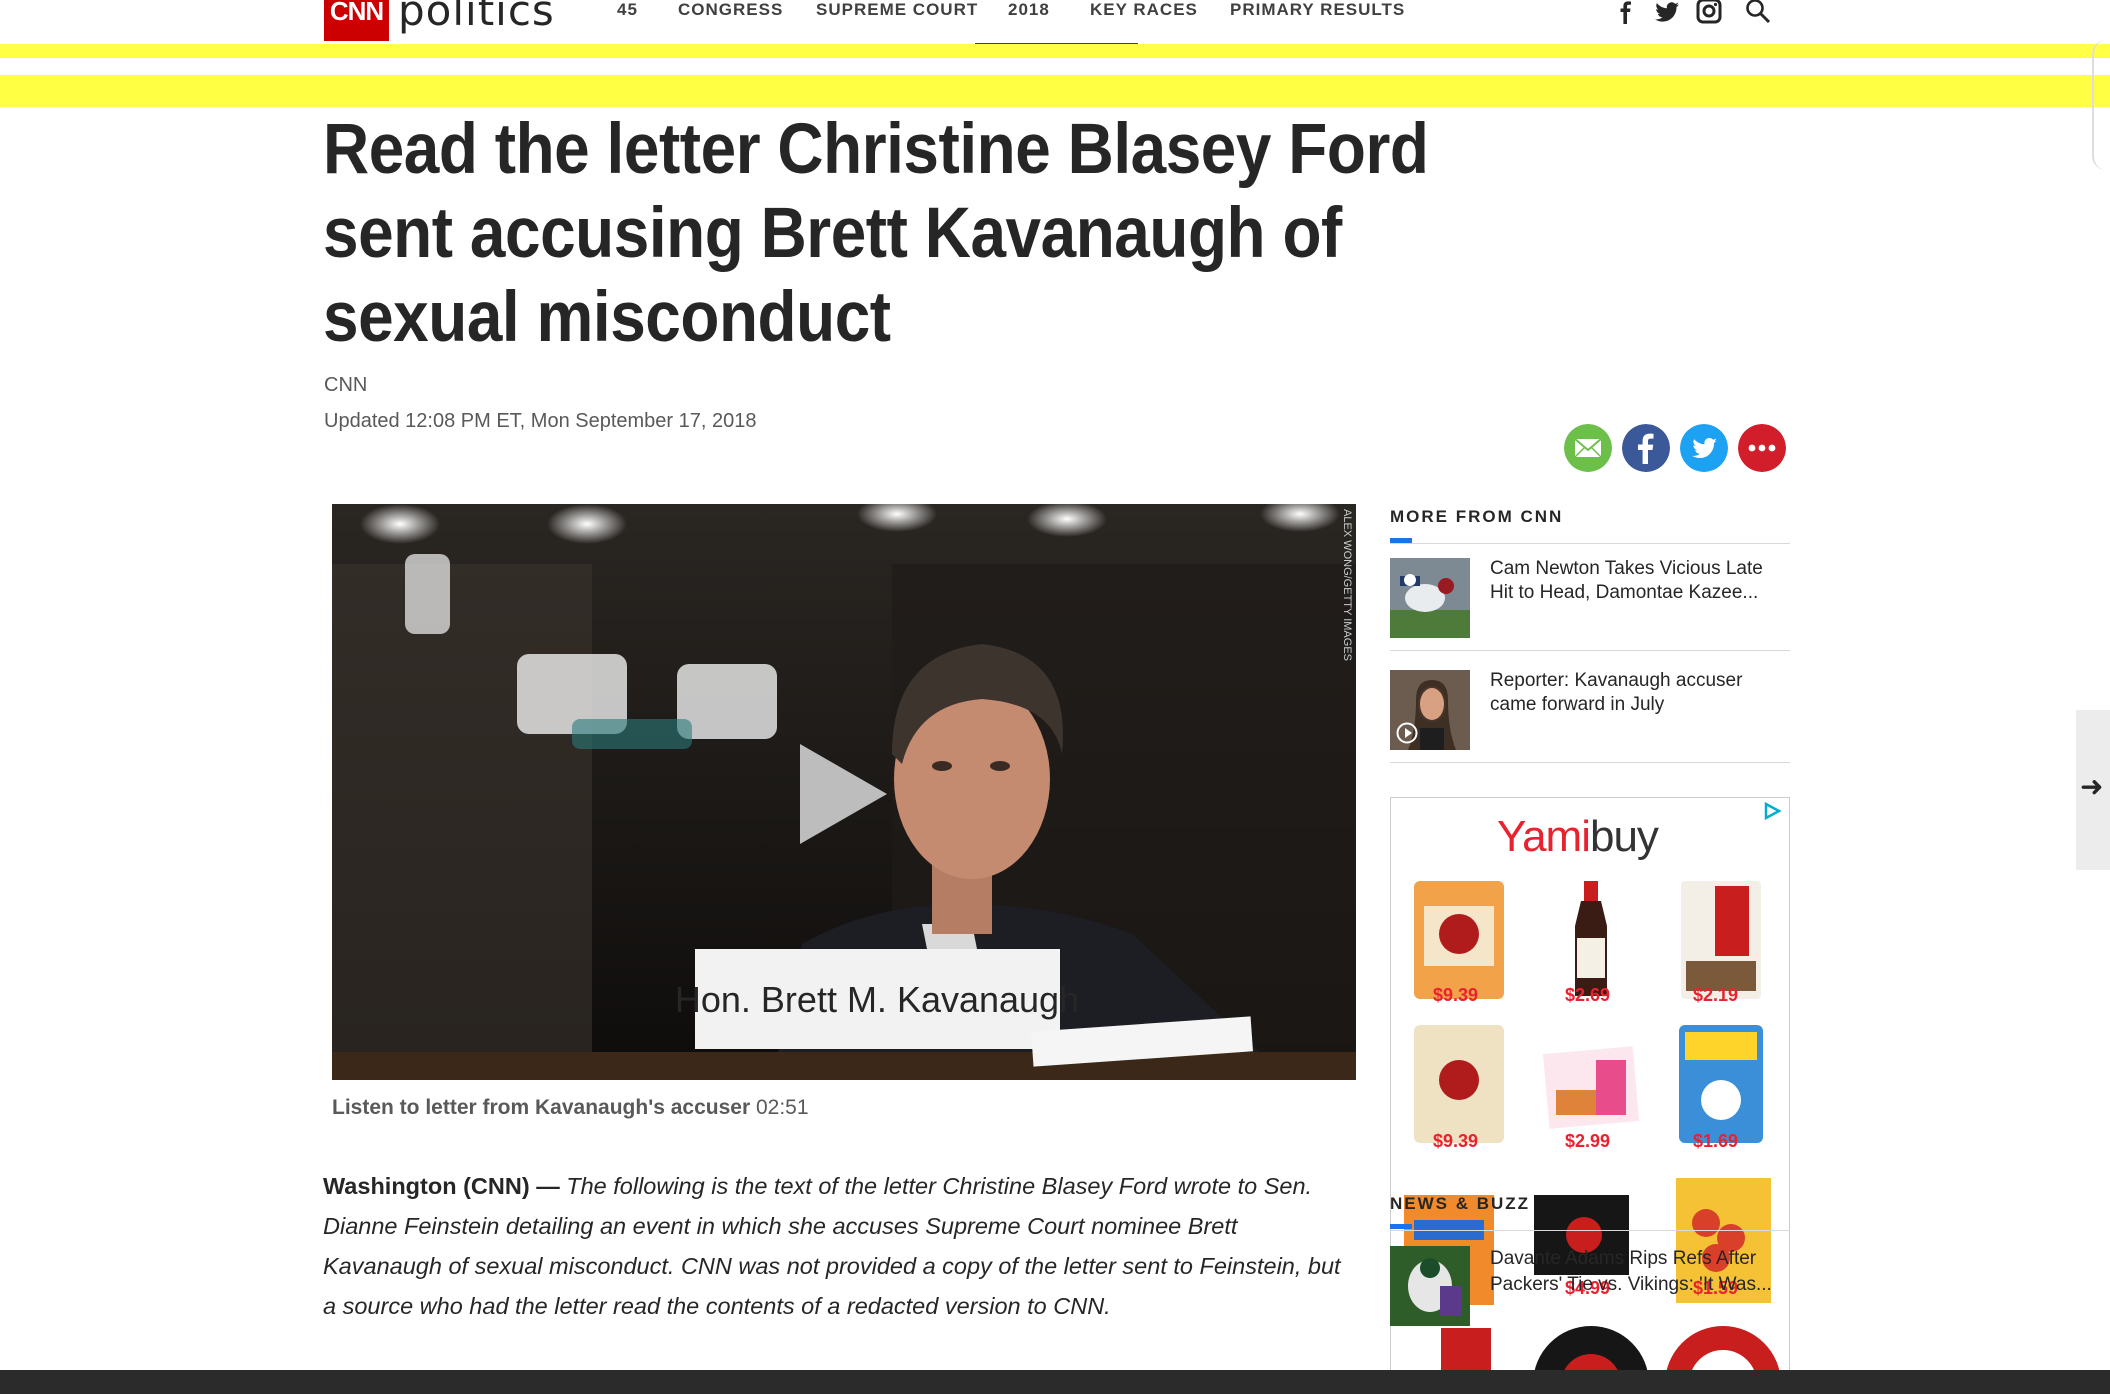  Describe the element at coordinates (1772, 811) in the screenshot. I see `adchoices-icon` at that location.